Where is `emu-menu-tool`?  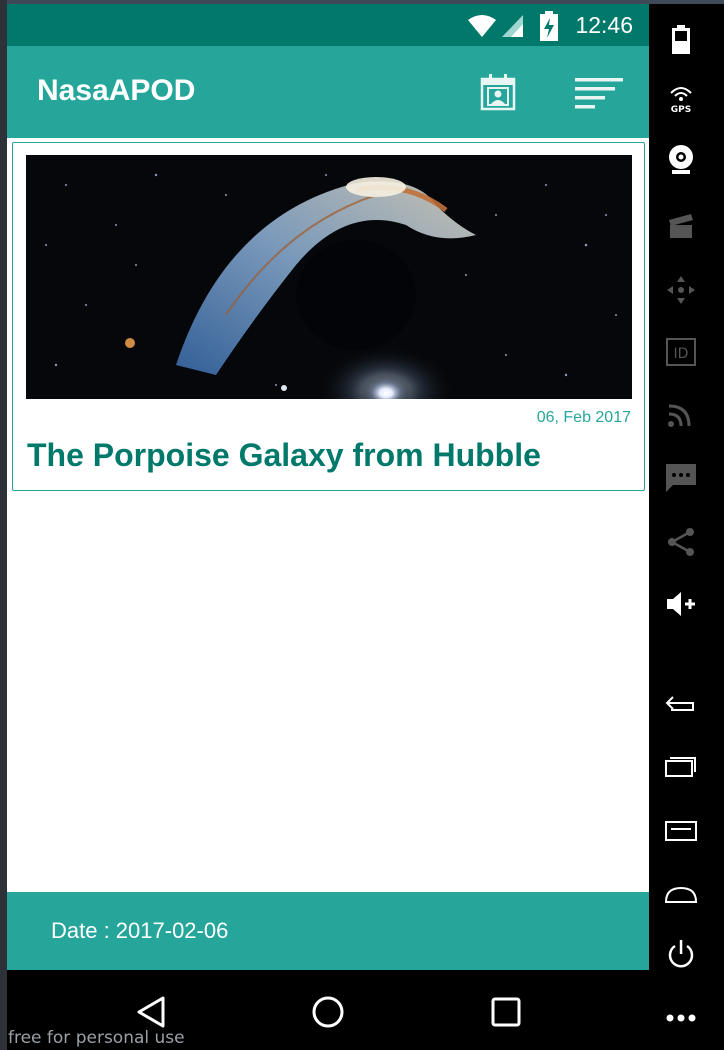 emu-menu-tool is located at coordinates (681, 830).